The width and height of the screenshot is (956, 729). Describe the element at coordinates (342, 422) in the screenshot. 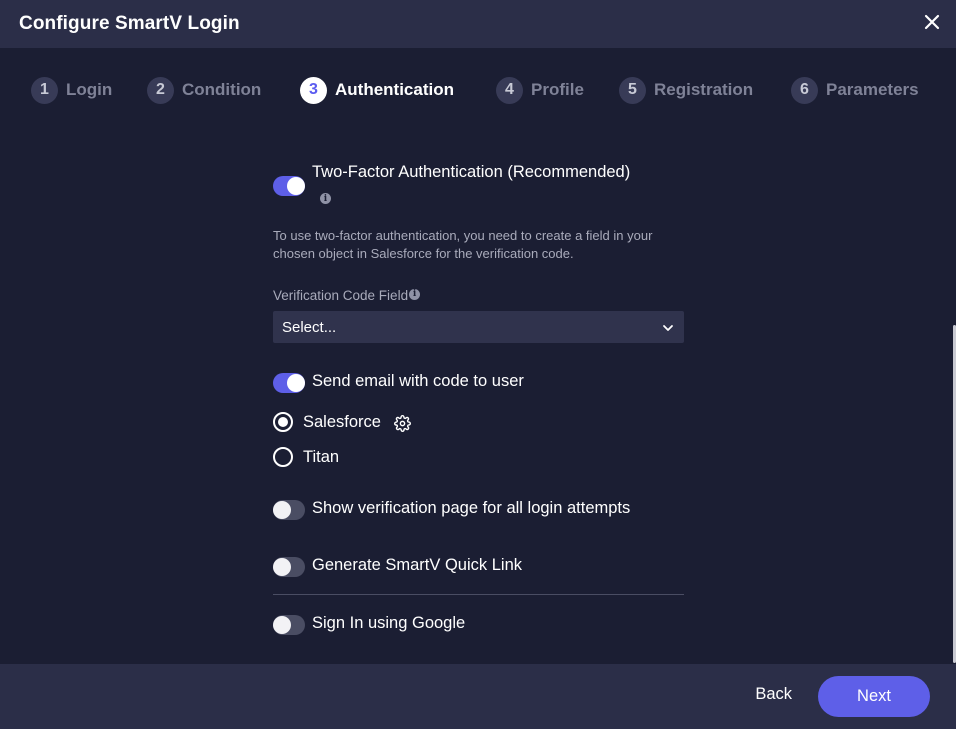

I see `salesforce-label: Salesforce` at that location.